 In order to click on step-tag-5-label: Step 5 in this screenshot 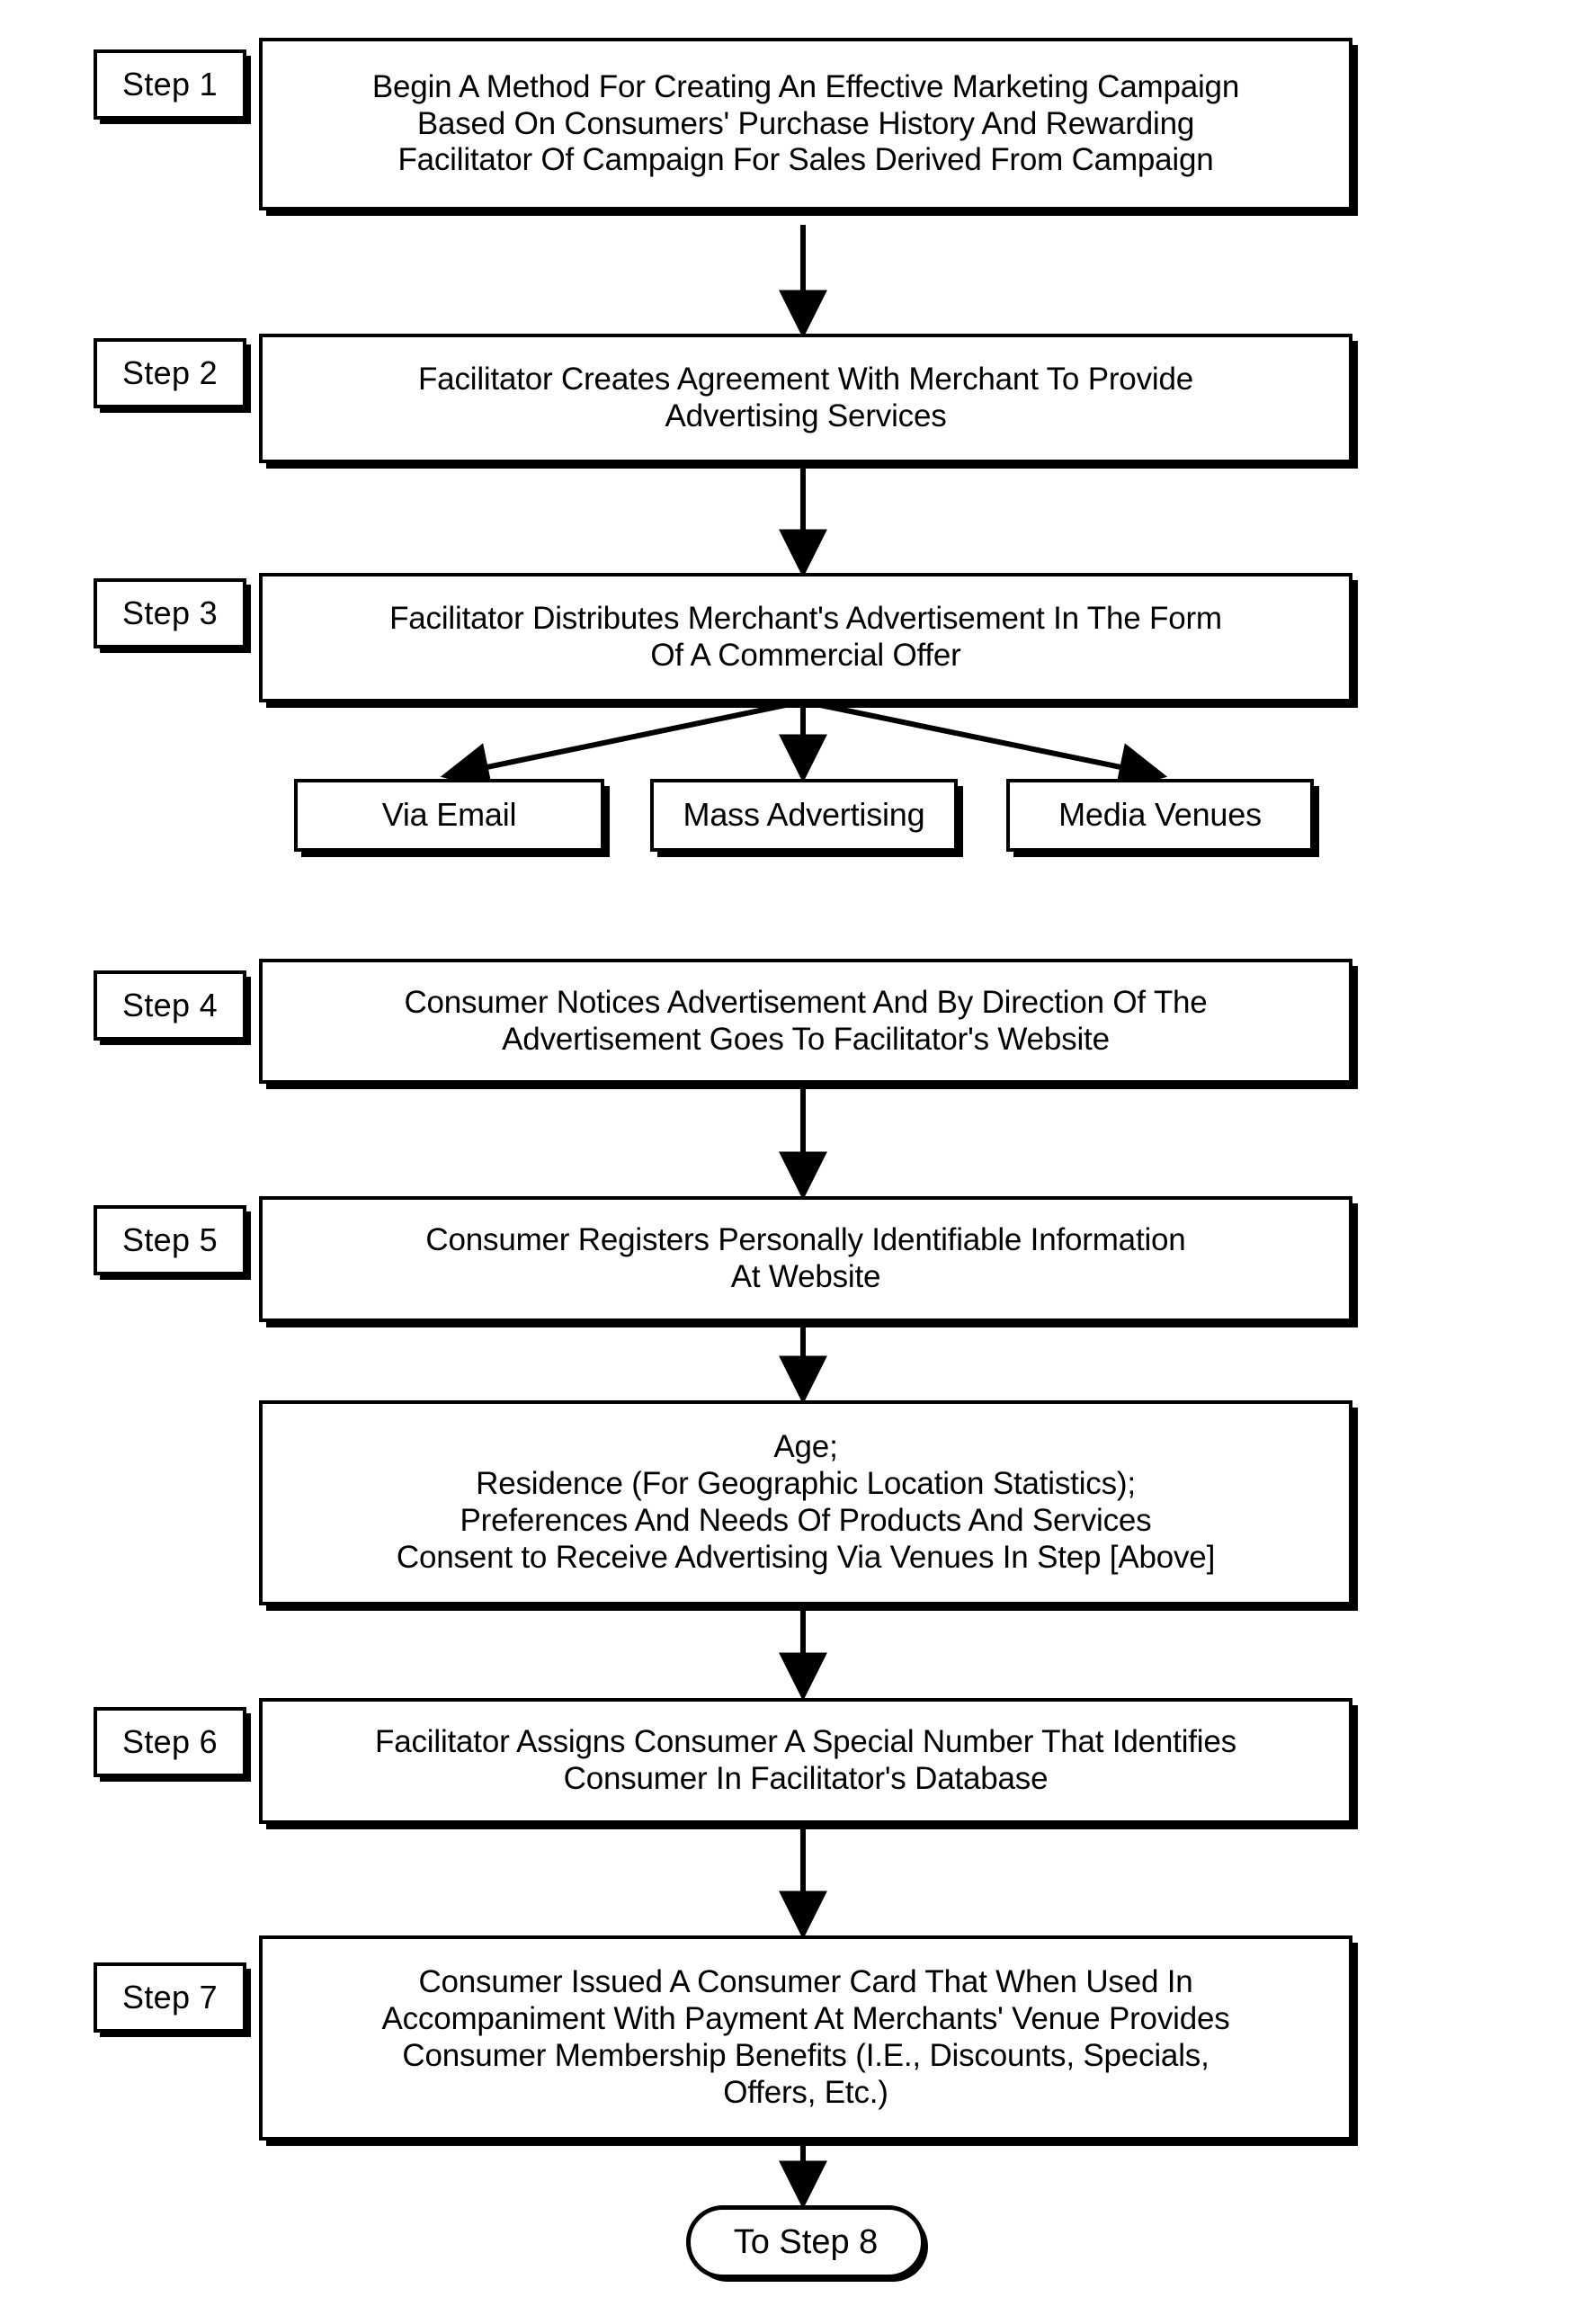, I will do `click(170, 1239)`.